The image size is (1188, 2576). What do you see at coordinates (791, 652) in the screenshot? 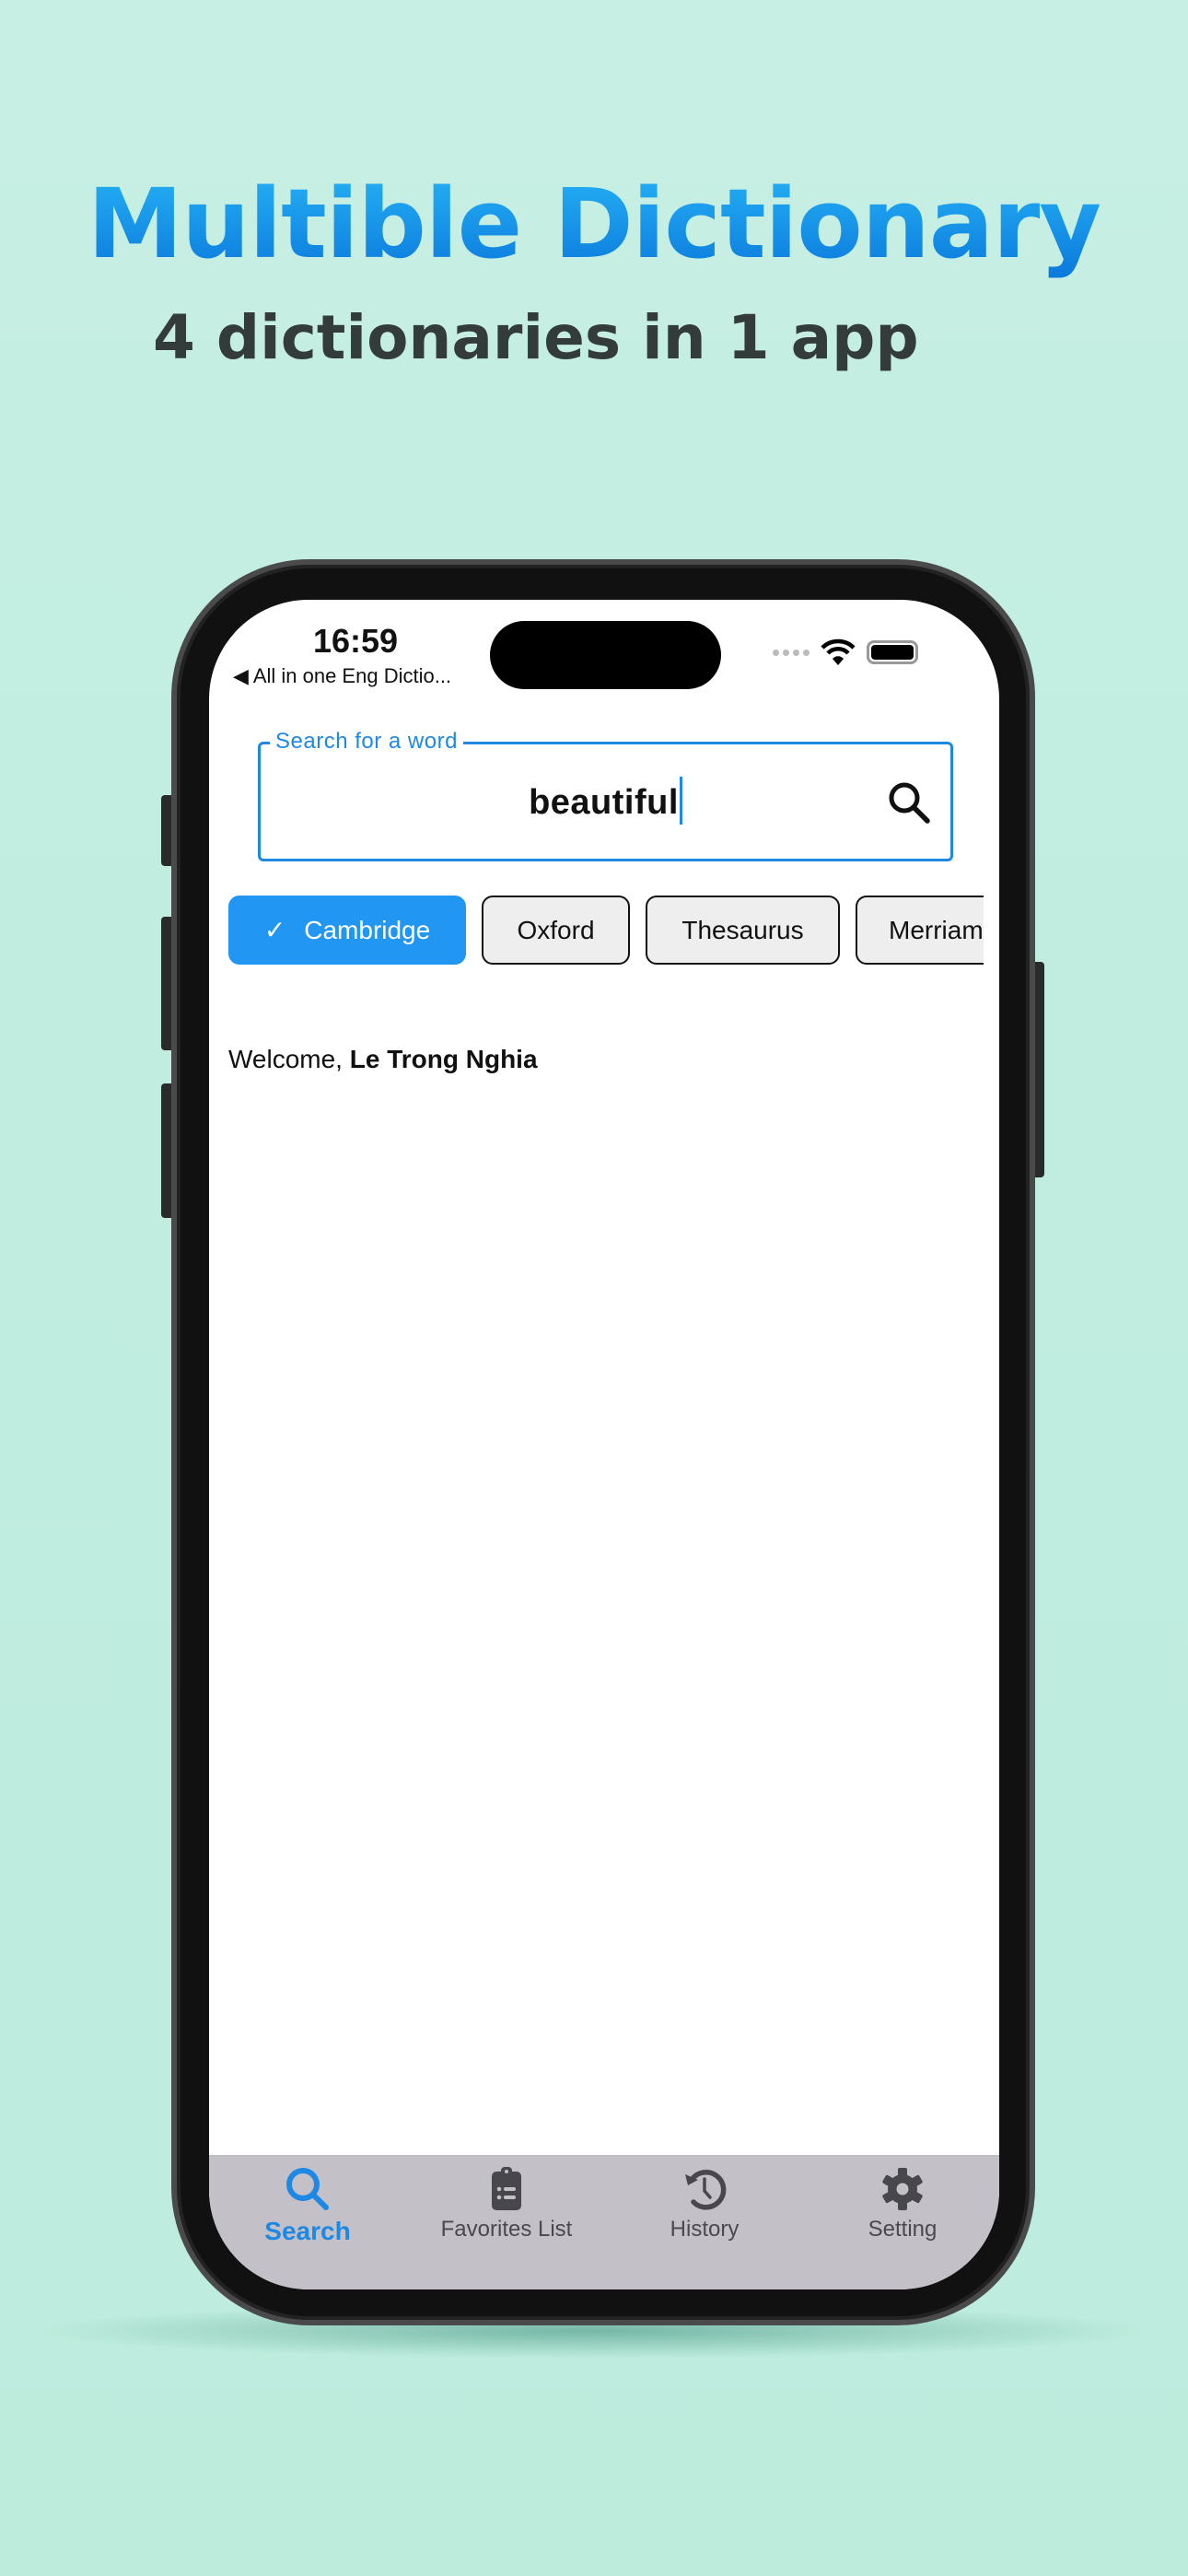
I see `cellular-signal-icon` at bounding box center [791, 652].